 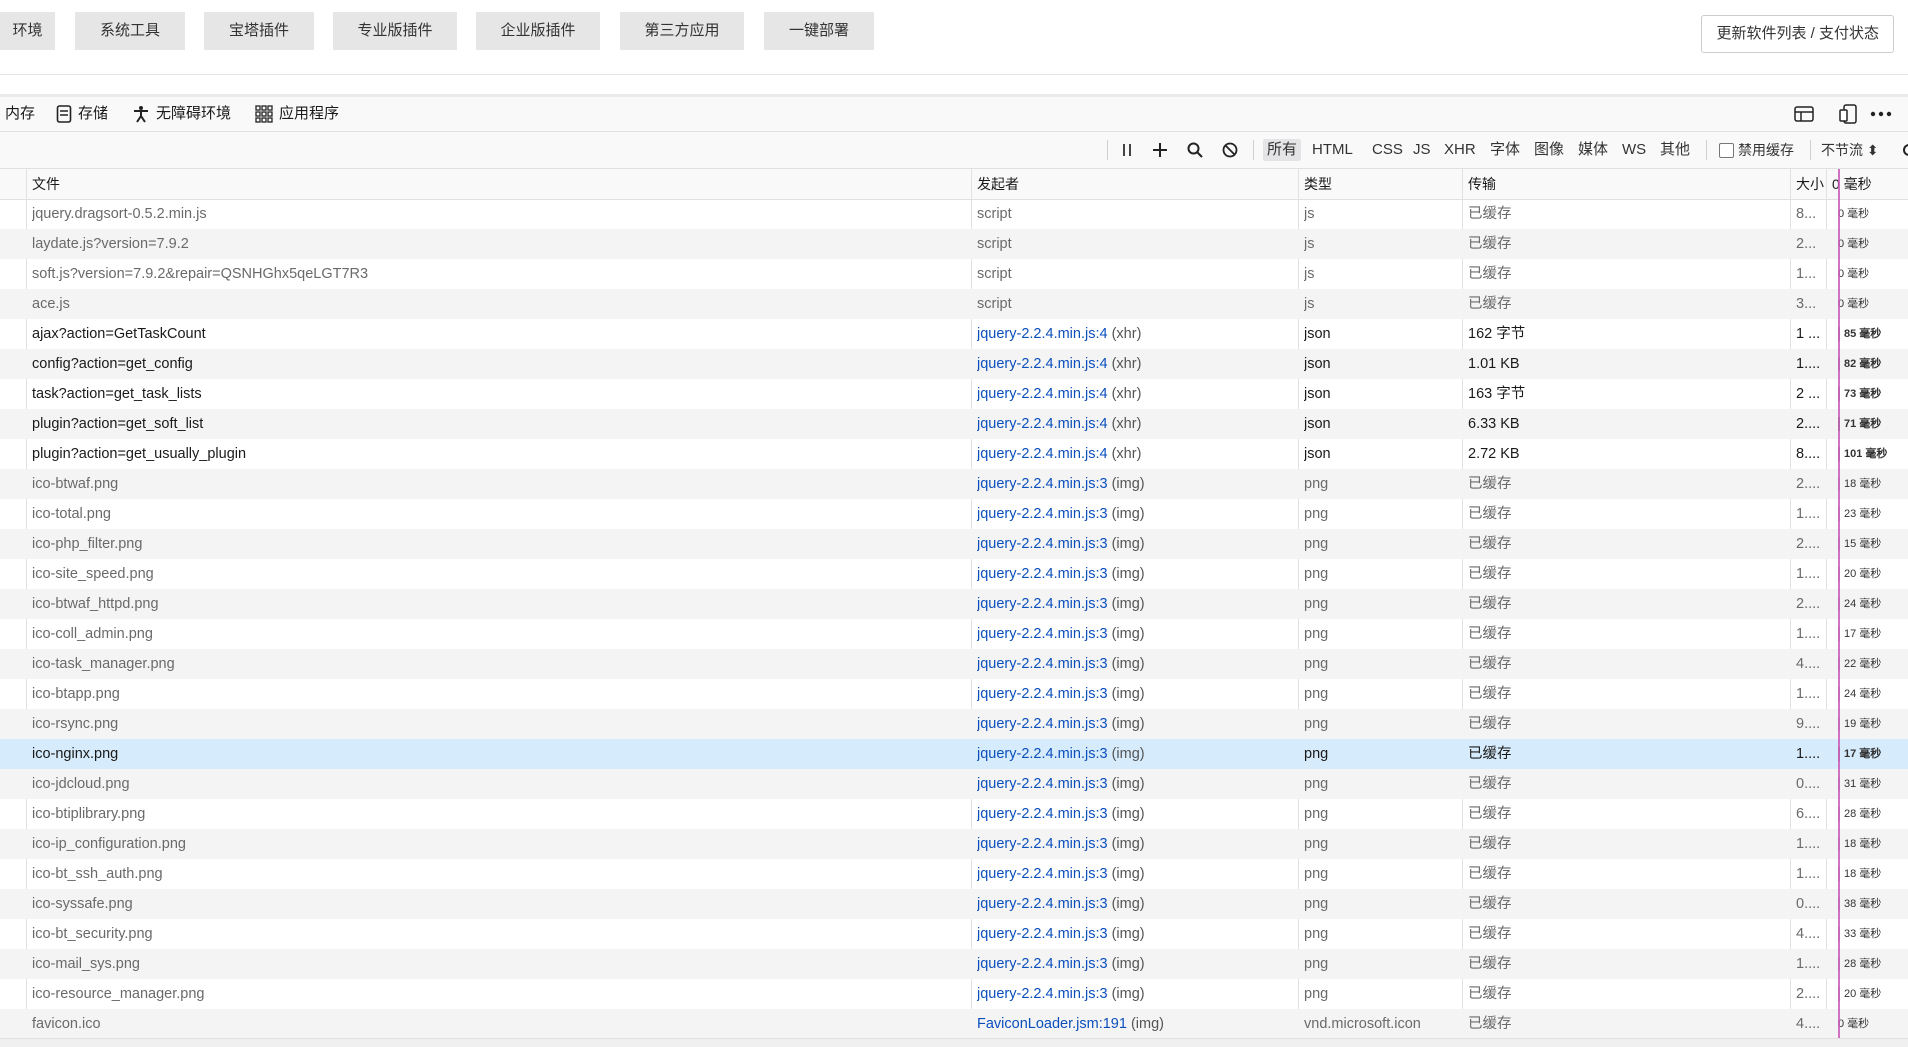 What do you see at coordinates (1881, 114) in the screenshot?
I see `more-options-icon` at bounding box center [1881, 114].